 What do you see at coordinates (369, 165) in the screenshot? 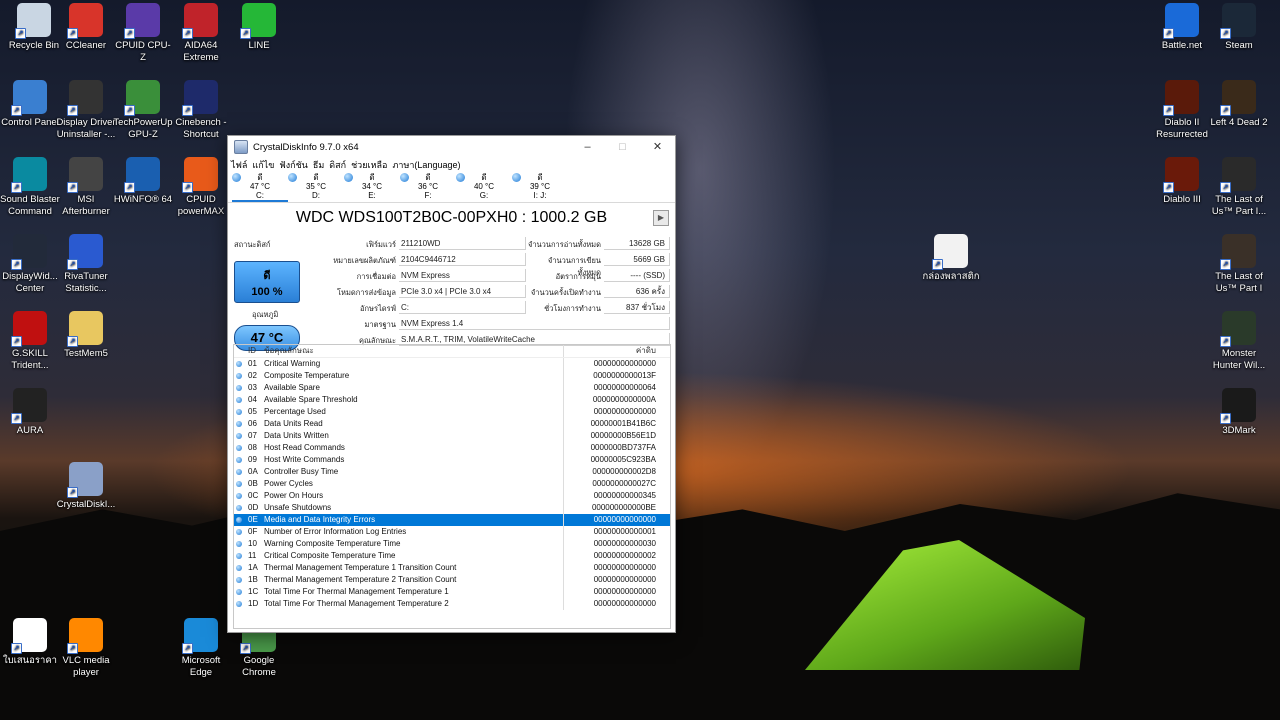
I see `menu-item: ช่วยเหลือ` at bounding box center [369, 165].